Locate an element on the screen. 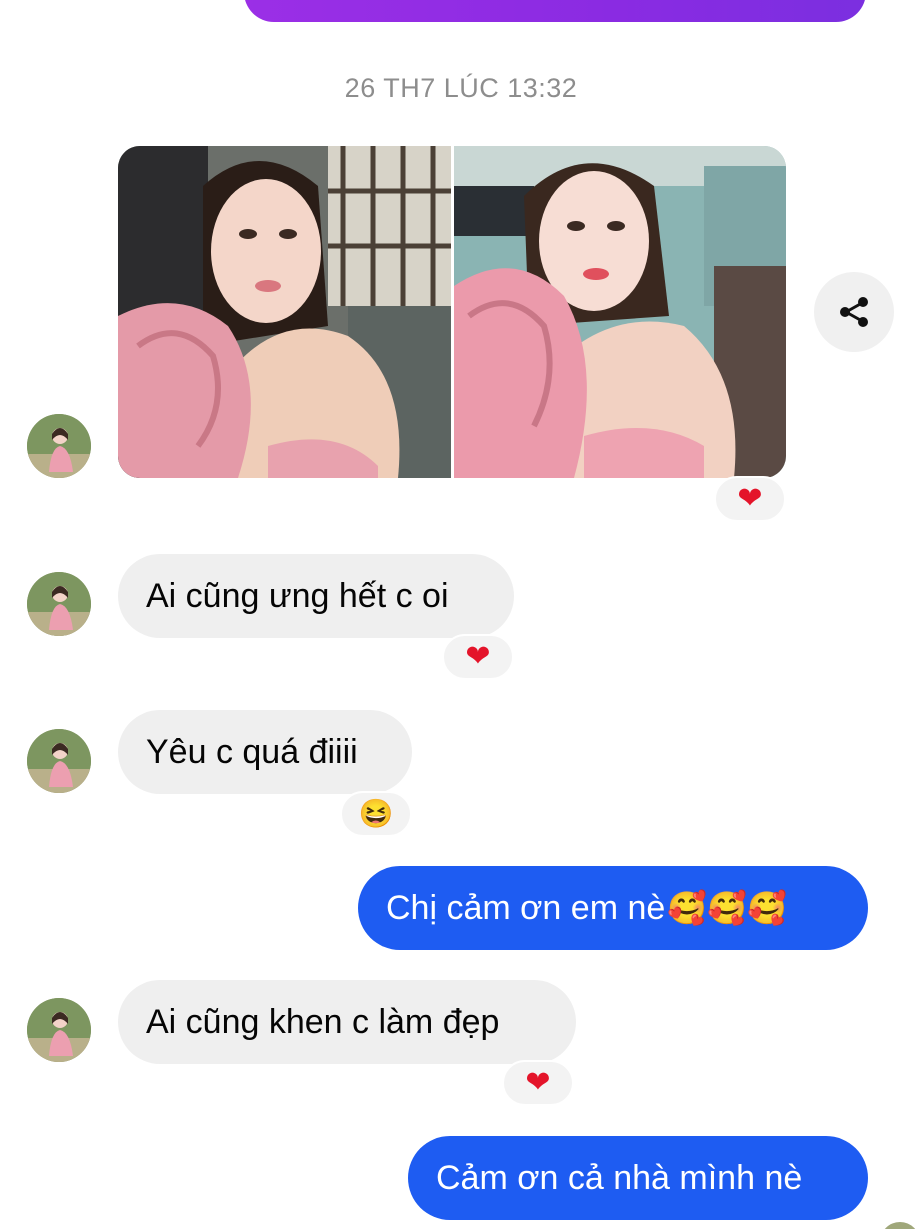  message-bubble-outgoing: Cảm ơn cả nhà mình nè is located at coordinates (638, 1178).